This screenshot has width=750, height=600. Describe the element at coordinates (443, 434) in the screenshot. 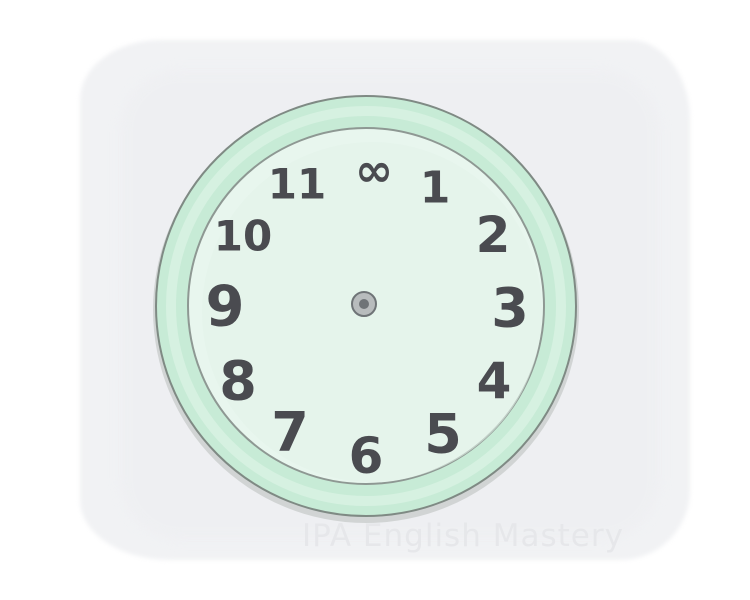

I see `numeral-five: 5` at that location.